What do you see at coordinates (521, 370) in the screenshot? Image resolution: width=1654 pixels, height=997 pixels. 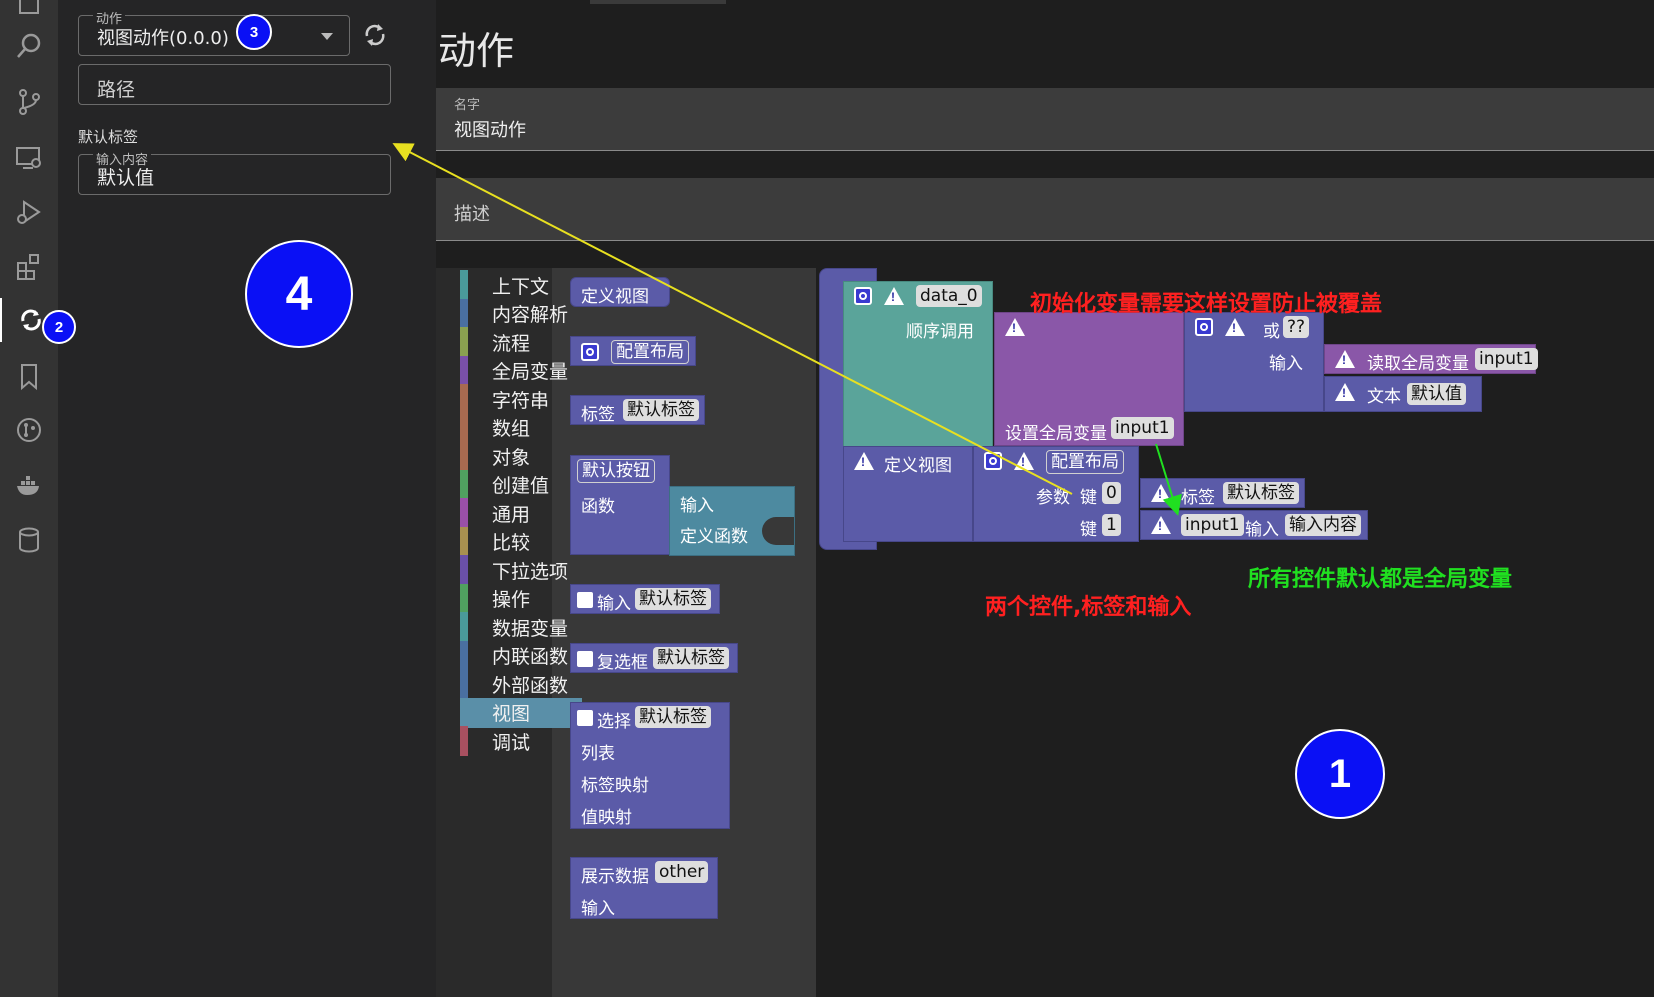 I see `category-item: 全局变量` at bounding box center [521, 370].